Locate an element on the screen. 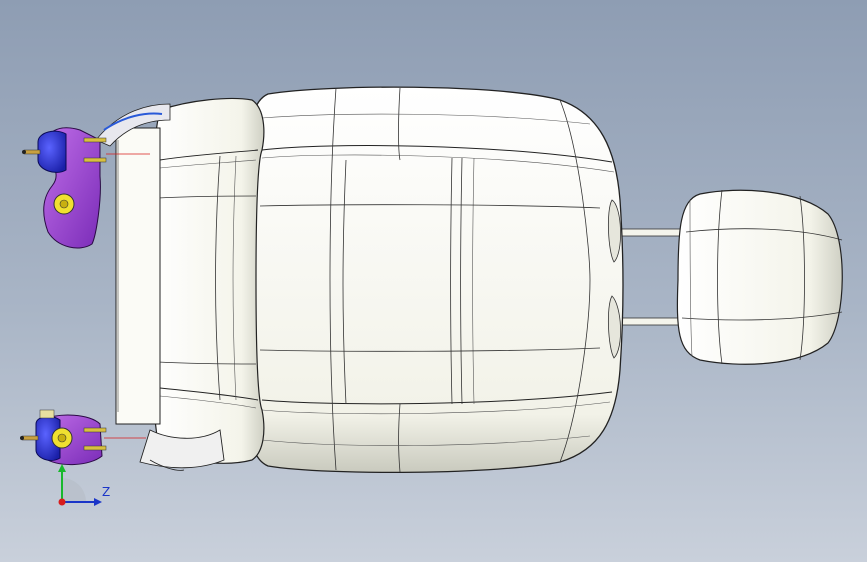 This screenshot has height=562, width=867. seat-cushion is located at coordinates (208, 280).